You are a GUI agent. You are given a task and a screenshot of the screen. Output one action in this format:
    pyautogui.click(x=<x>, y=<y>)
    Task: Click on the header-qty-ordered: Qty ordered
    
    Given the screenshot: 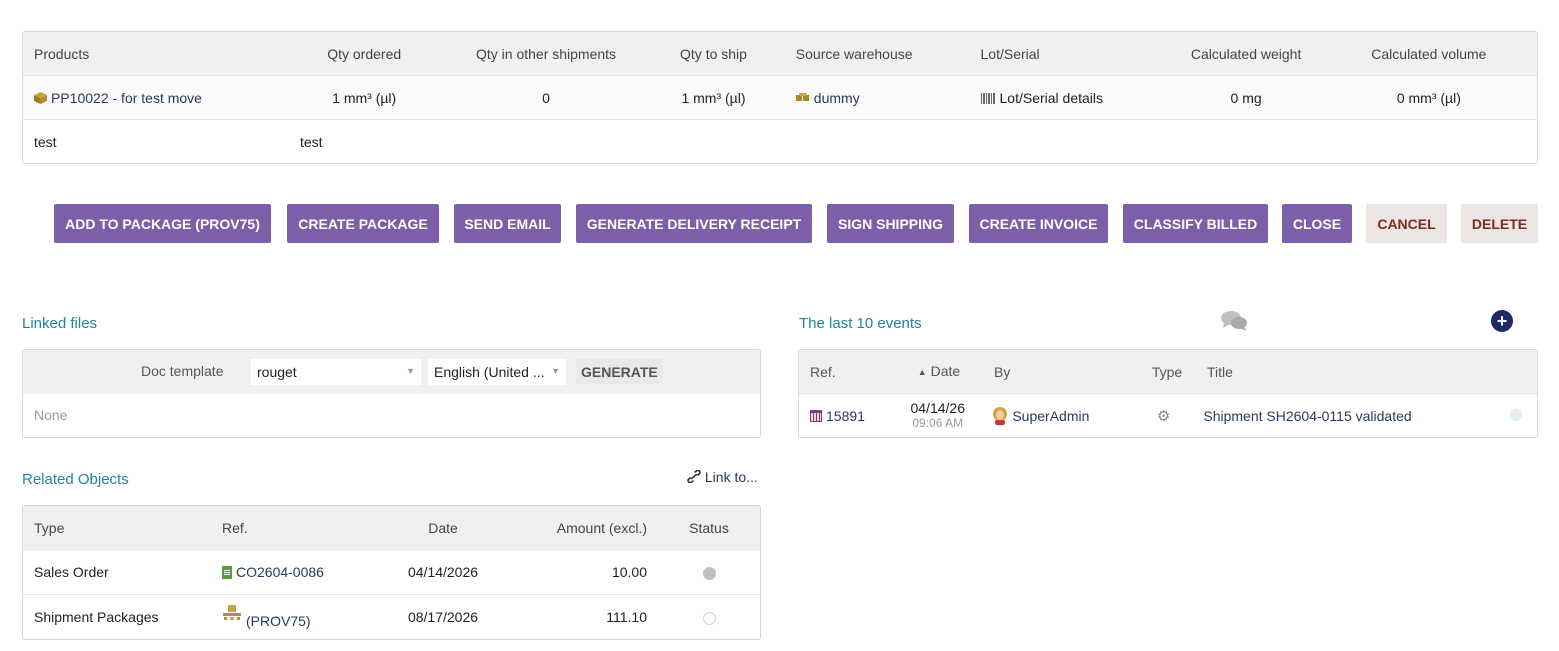 What is the action you would take?
    pyautogui.click(x=364, y=54)
    